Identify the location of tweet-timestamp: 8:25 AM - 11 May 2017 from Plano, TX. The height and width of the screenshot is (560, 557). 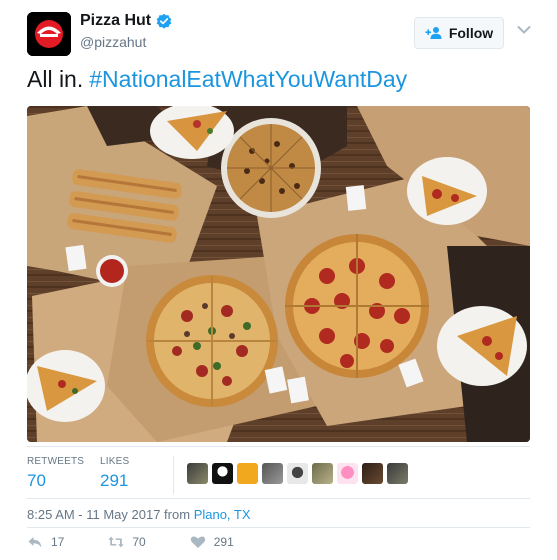
(139, 514).